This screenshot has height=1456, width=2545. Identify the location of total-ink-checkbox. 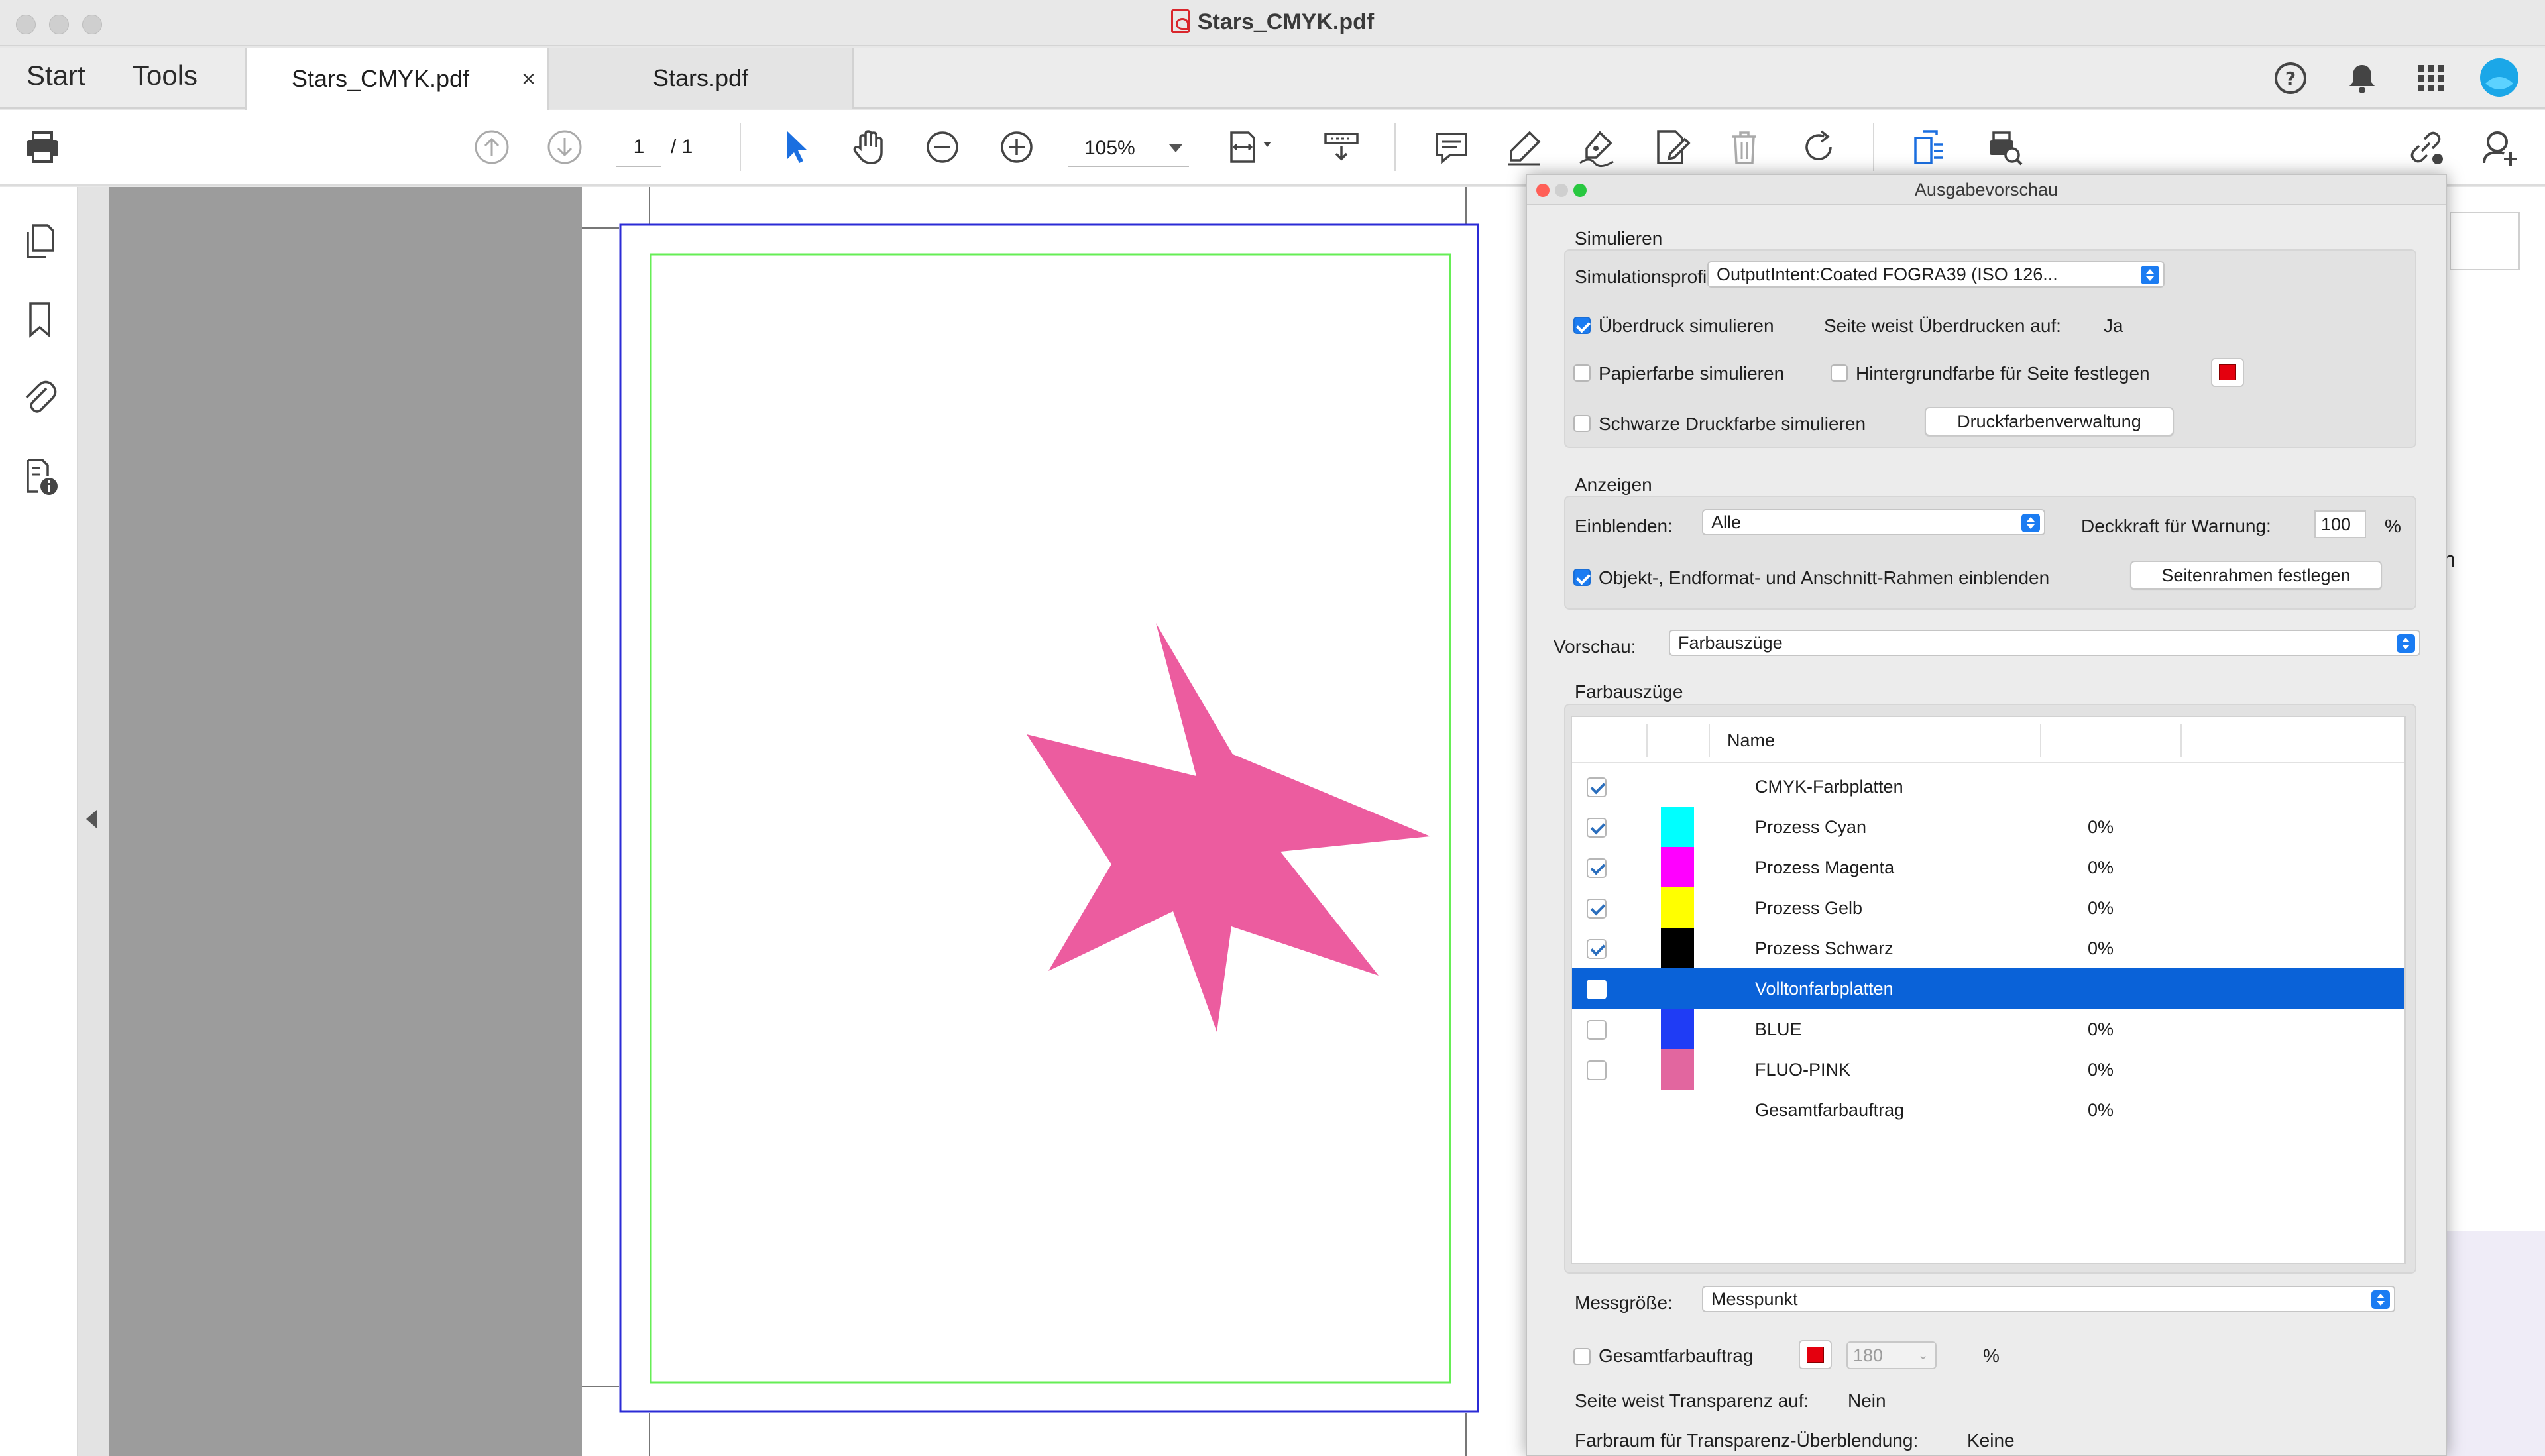
(1582, 1356).